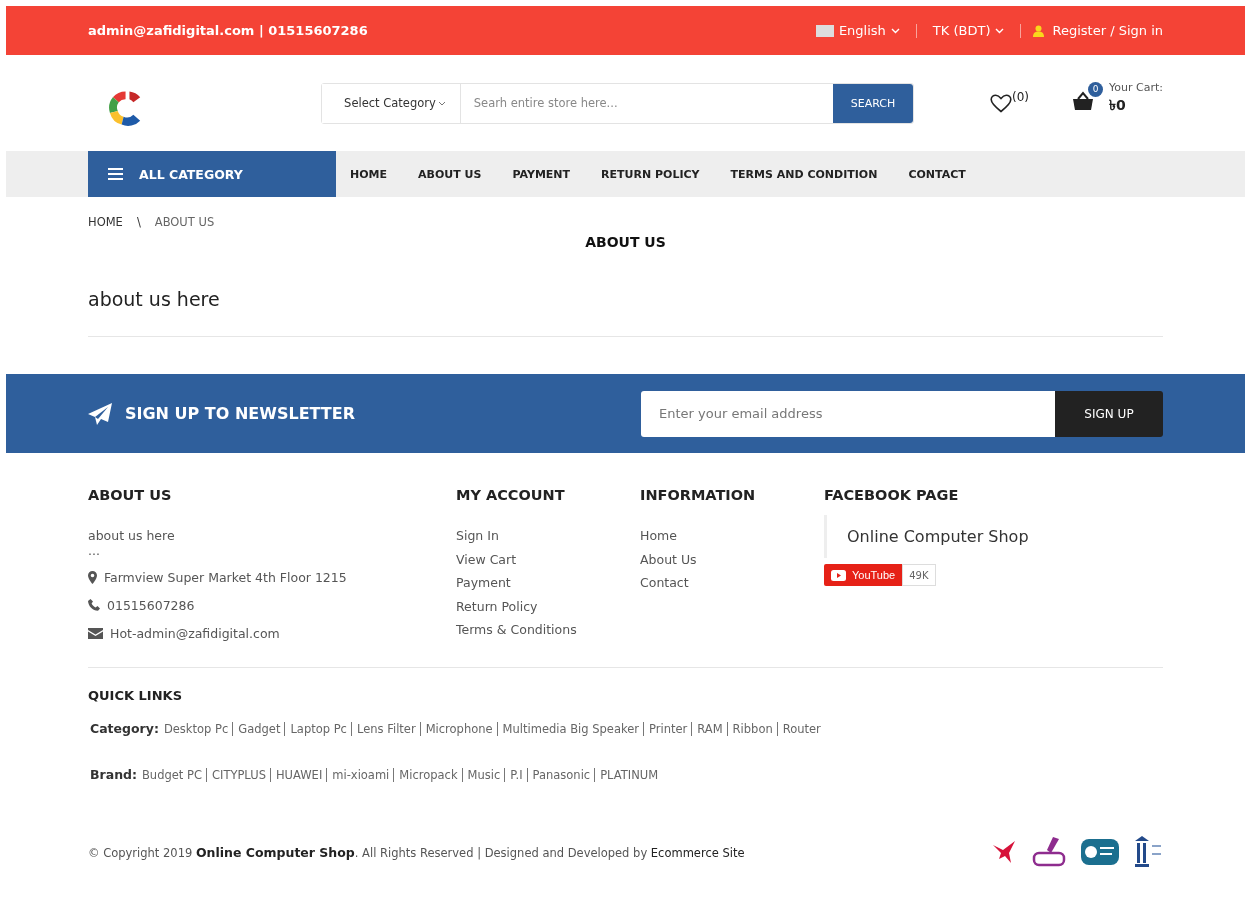  What do you see at coordinates (804, 174) in the screenshot?
I see `nav-link: TERMS AND CONDITION` at bounding box center [804, 174].